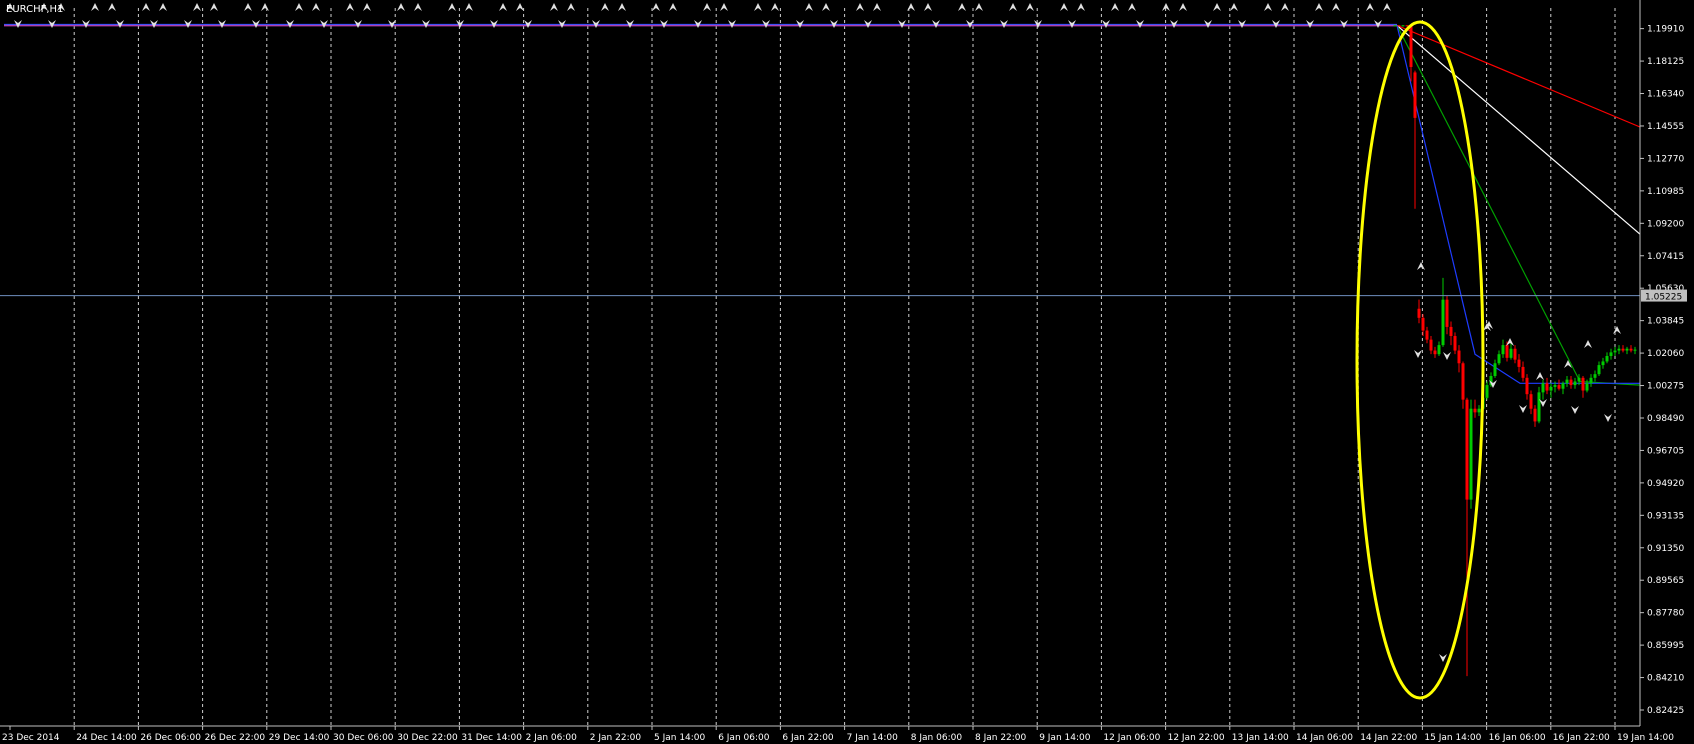 This screenshot has width=1694, height=744. What do you see at coordinates (34, 9) in the screenshot?
I see `symbol-label: EURCHF,H1` at bounding box center [34, 9].